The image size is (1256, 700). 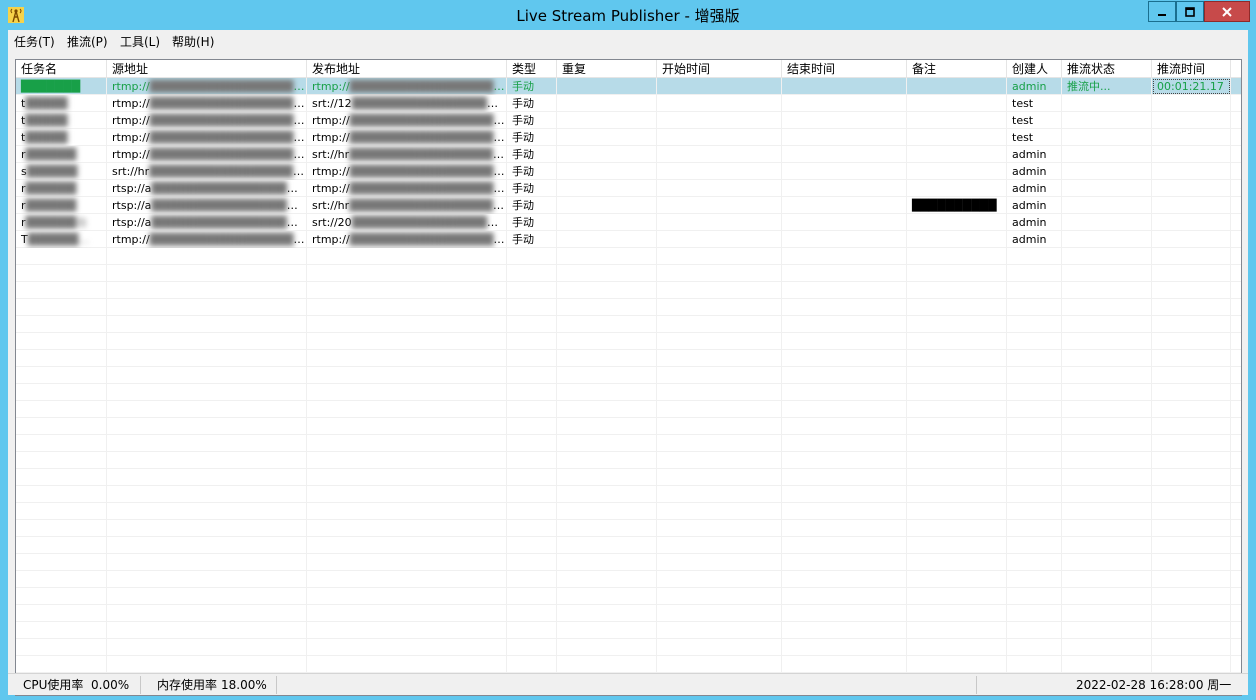 I want to click on cell-note: ██████████, so click(x=957, y=205).